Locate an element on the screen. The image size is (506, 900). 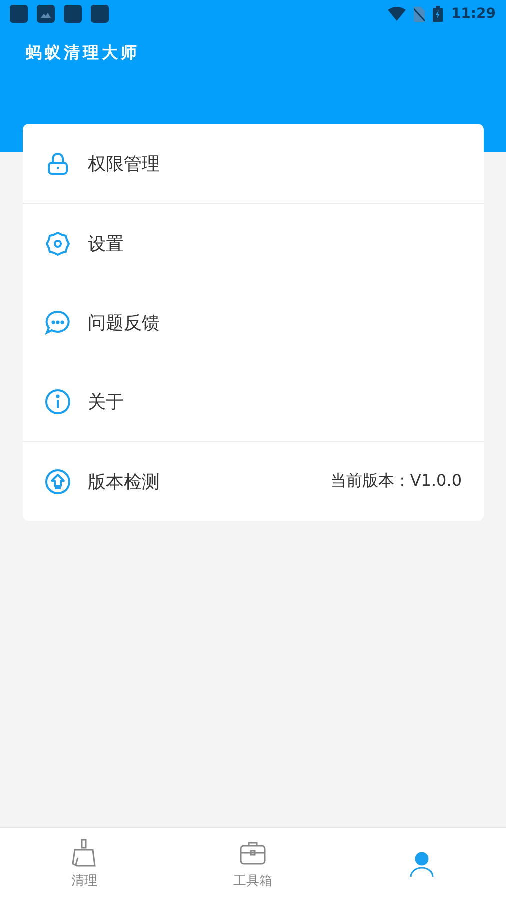
nav-label: 工具箱 is located at coordinates (253, 881).